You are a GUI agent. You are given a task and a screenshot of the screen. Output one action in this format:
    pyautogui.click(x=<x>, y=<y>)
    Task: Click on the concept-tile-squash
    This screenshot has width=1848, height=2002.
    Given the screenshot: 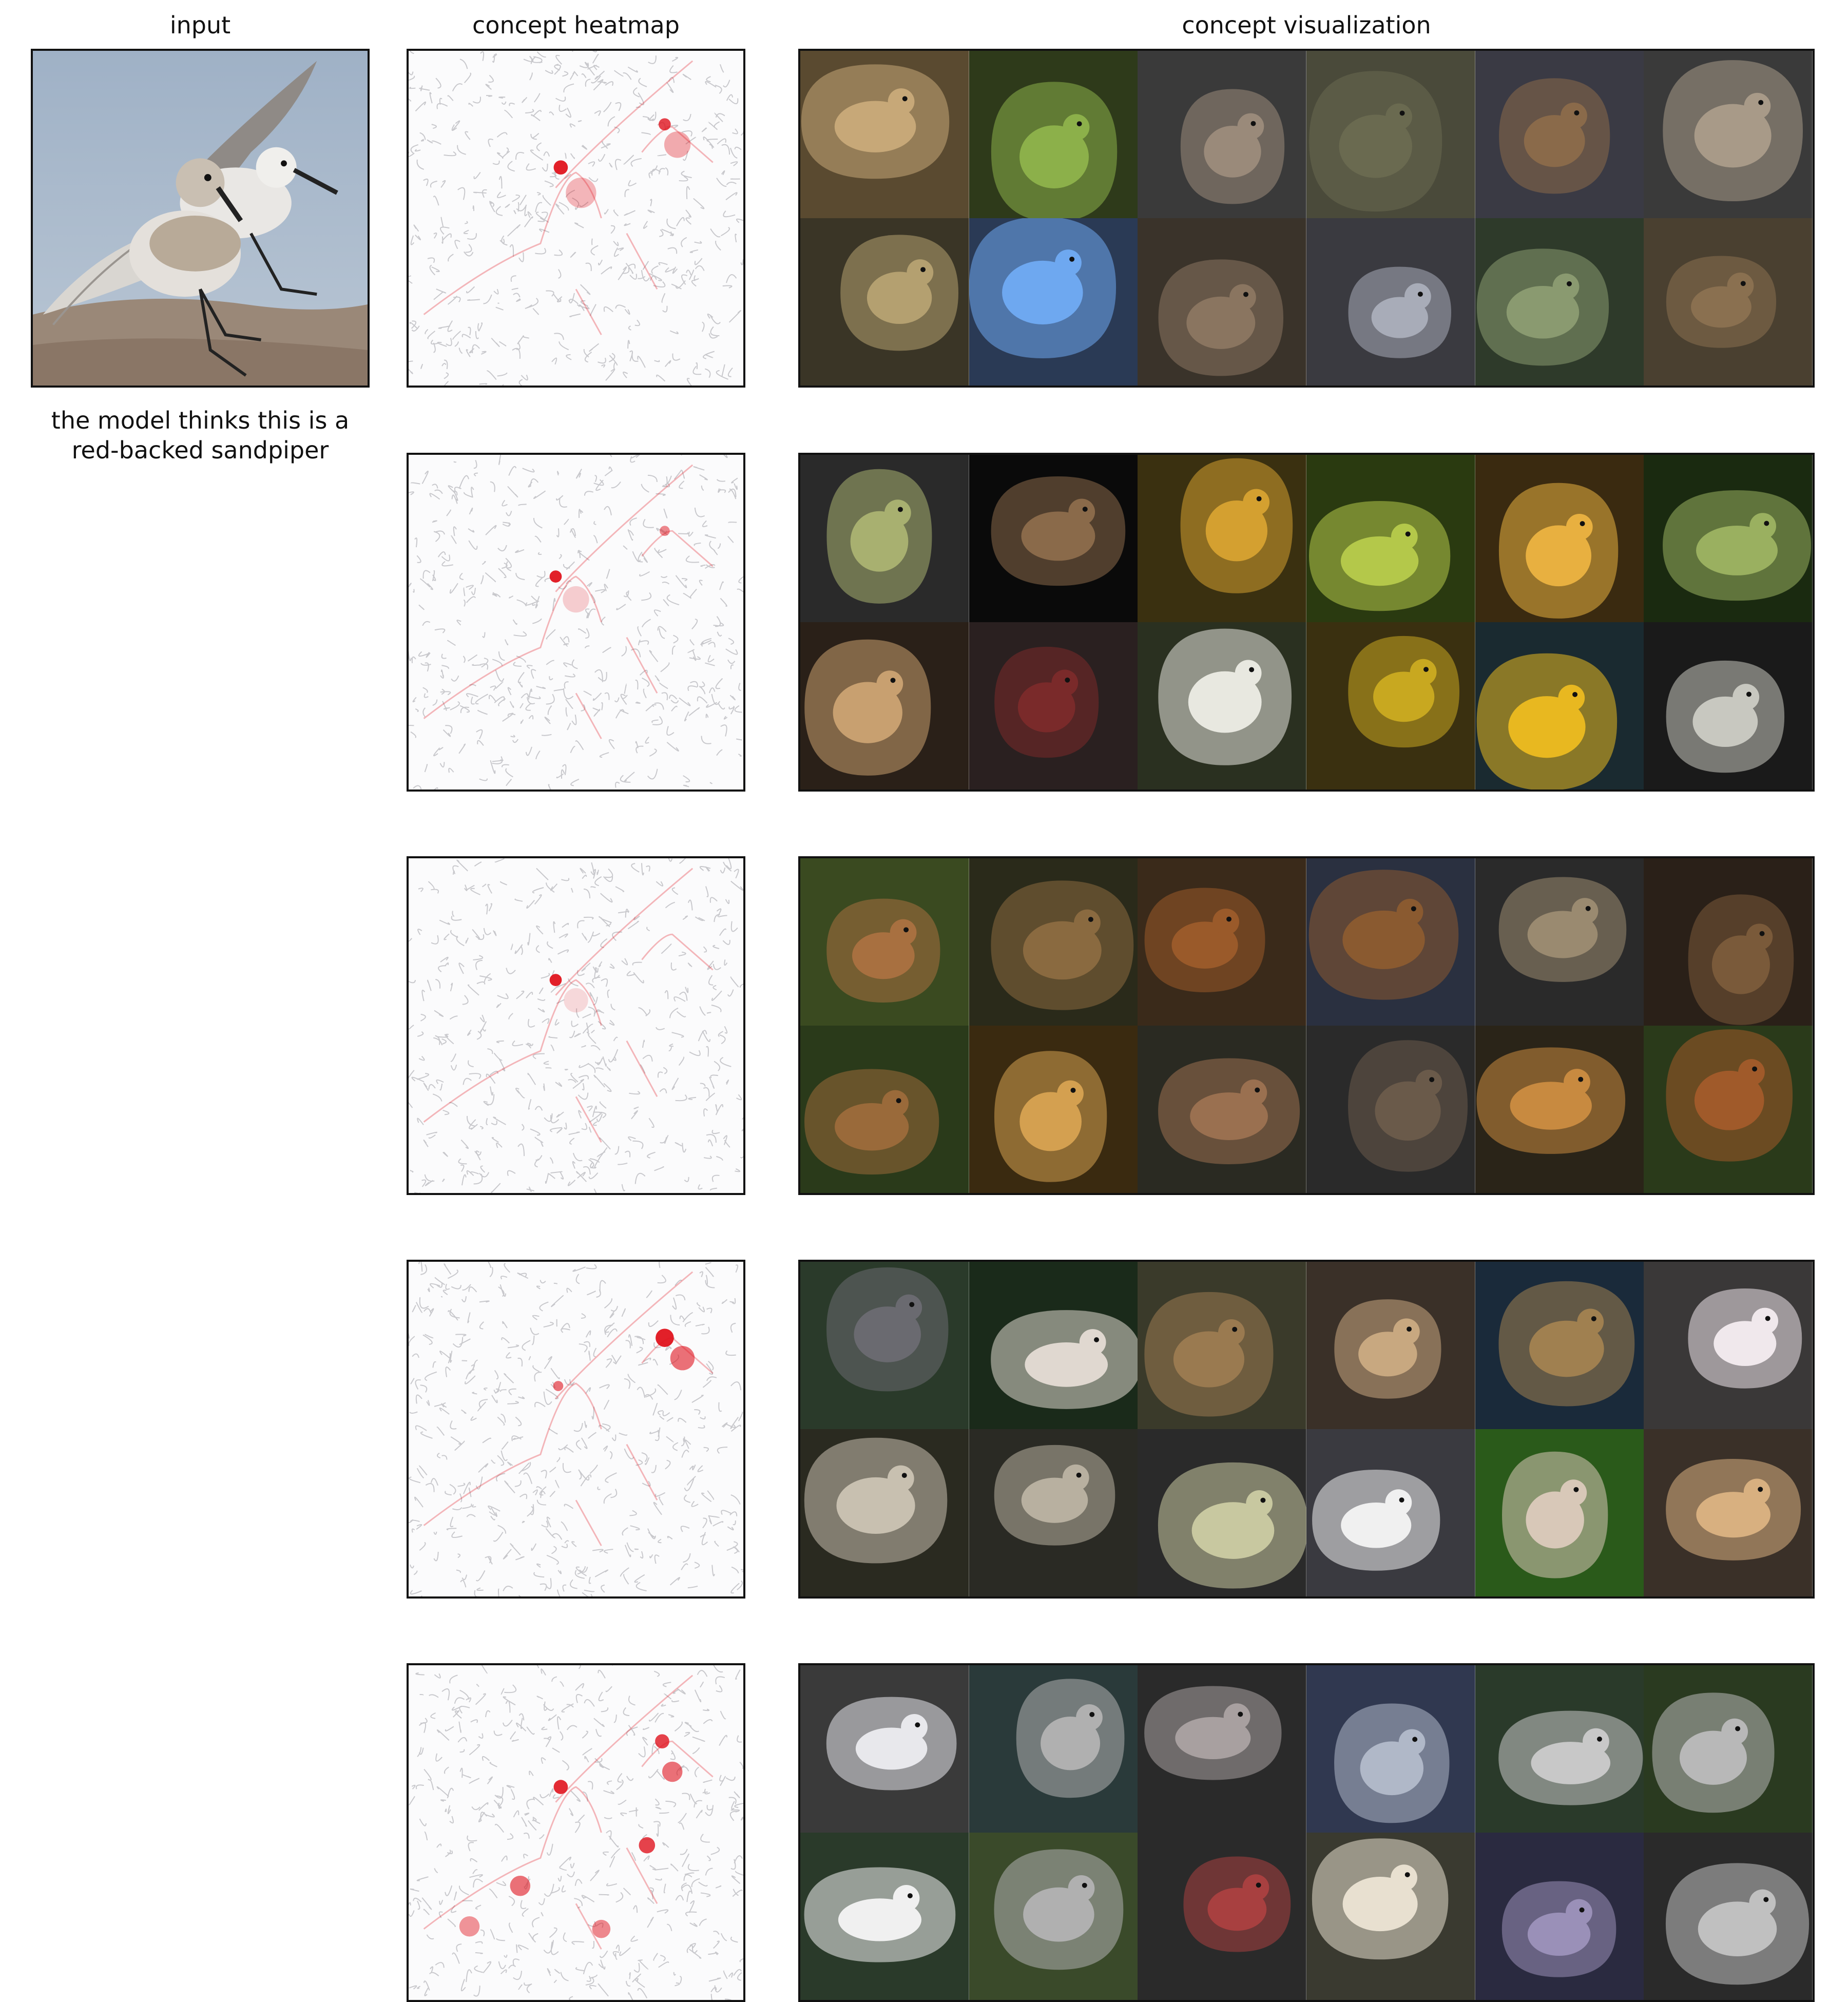 What is the action you would take?
    pyautogui.click(x=1390, y=706)
    